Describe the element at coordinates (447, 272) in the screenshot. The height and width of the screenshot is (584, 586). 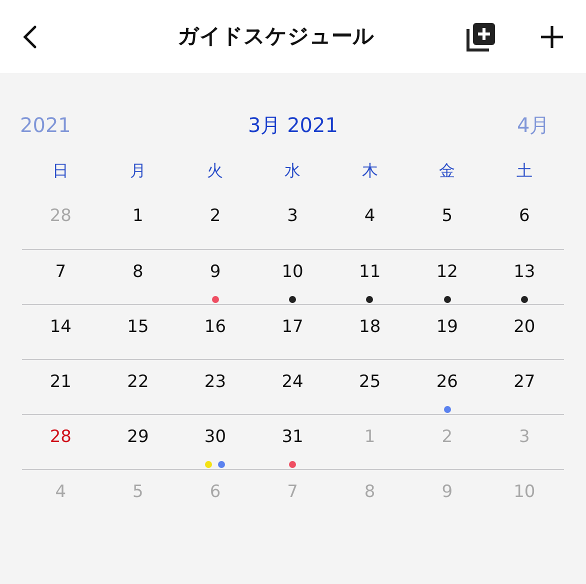
I see `day-number: 12` at that location.